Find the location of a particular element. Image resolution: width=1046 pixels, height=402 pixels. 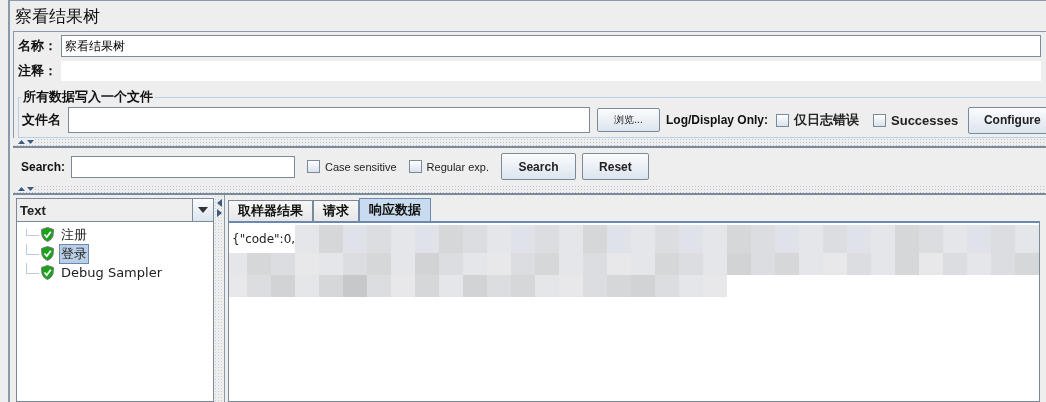

field-label: 注释： is located at coordinates (37, 71).